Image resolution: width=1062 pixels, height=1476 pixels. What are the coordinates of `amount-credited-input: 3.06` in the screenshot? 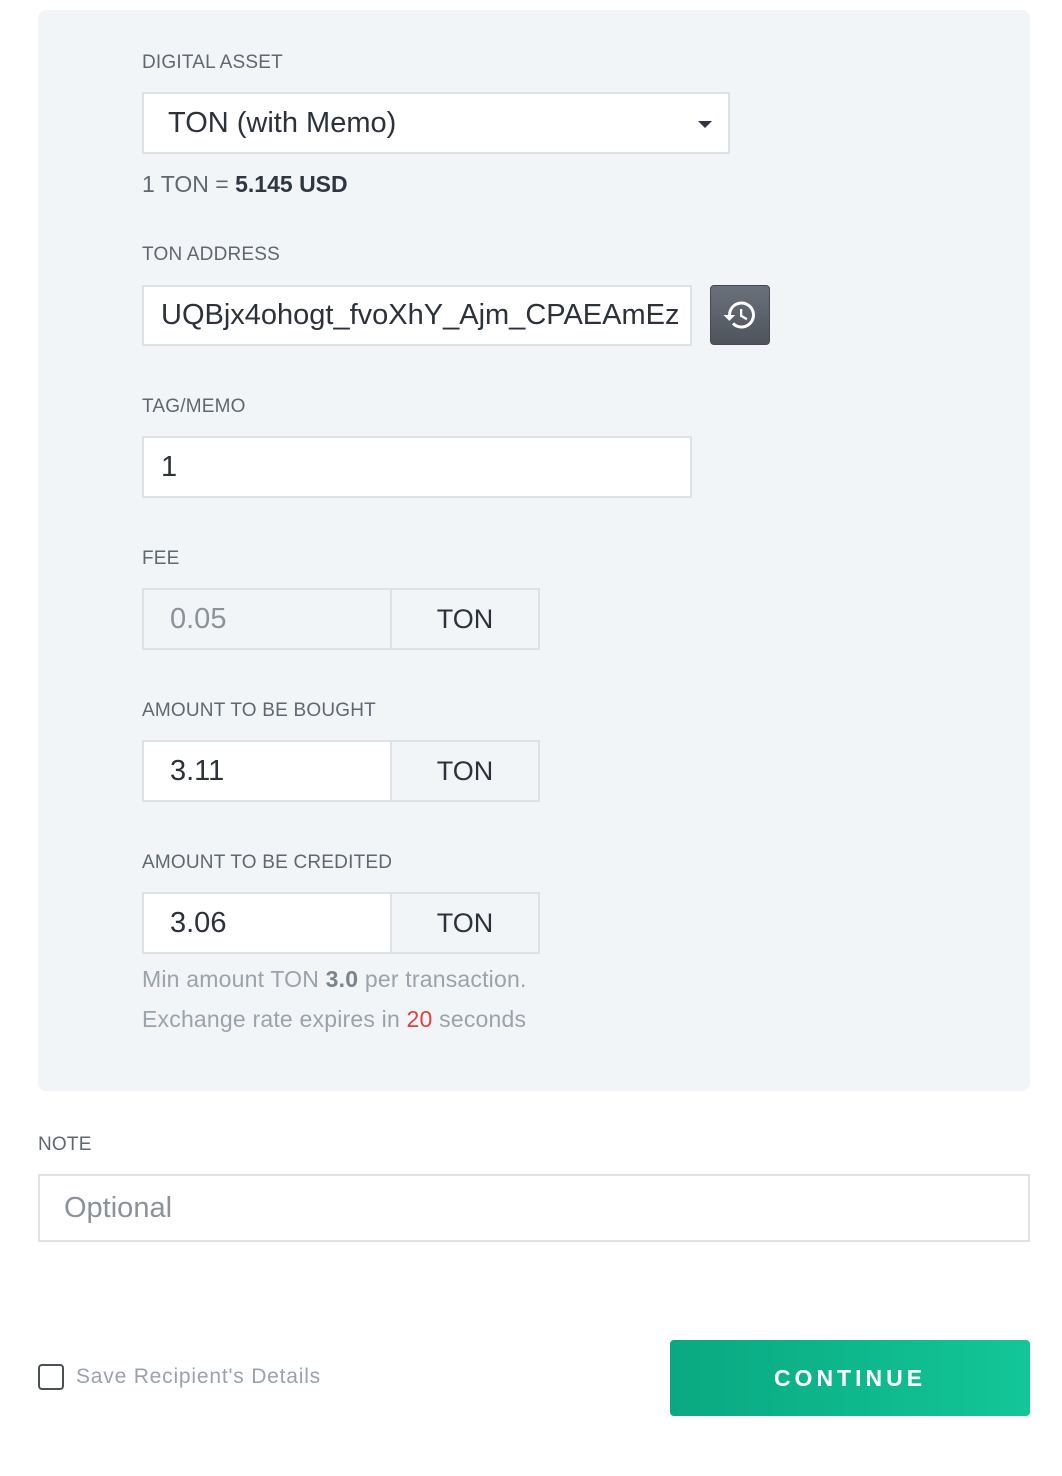 It's located at (267, 923).